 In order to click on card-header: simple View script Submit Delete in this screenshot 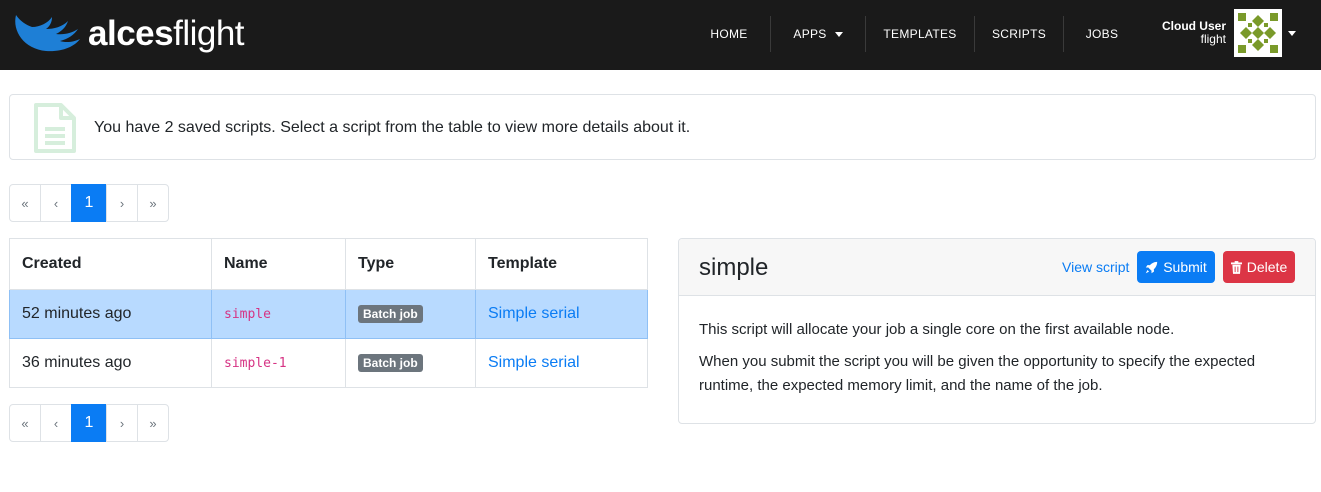, I will do `click(997, 267)`.